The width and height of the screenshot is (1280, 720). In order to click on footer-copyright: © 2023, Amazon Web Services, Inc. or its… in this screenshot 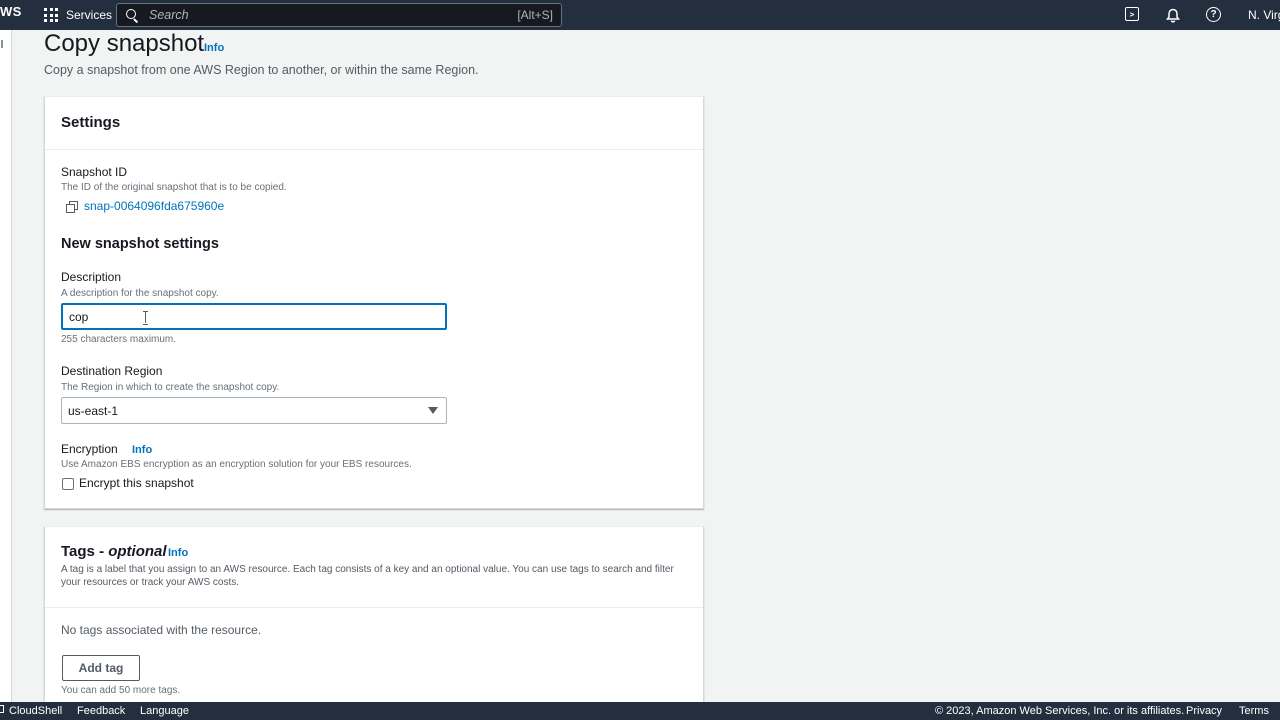, I will do `click(1060, 711)`.